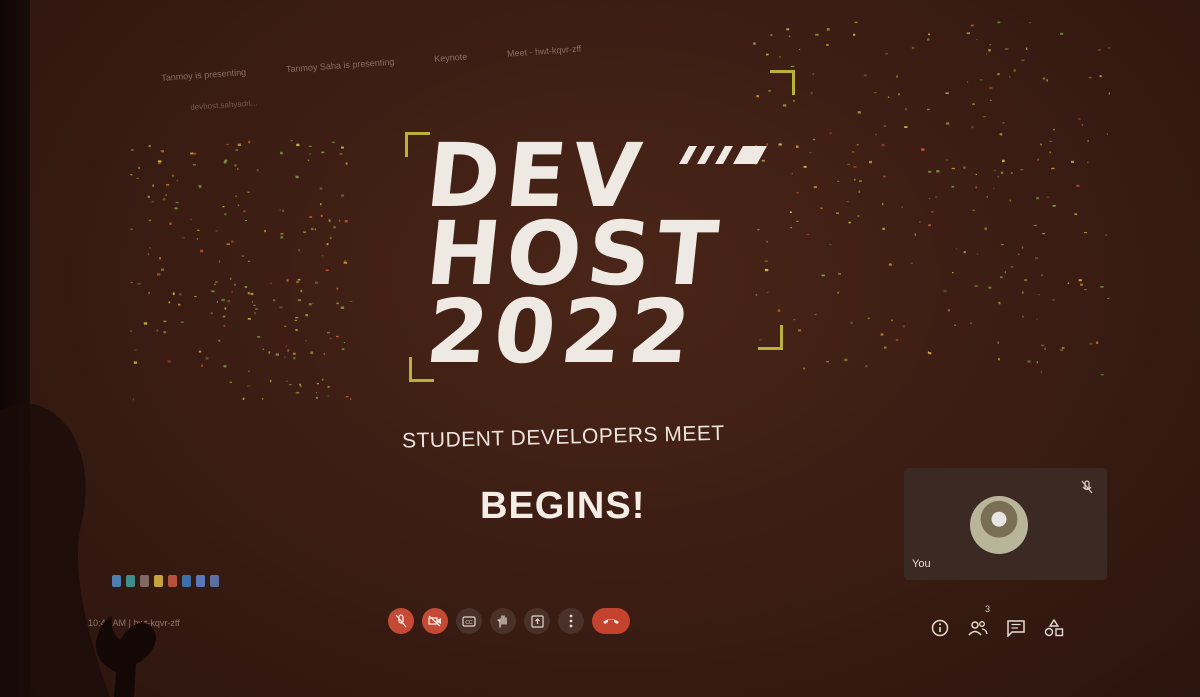 Image resolution: width=1200 pixels, height=697 pixels. Describe the element at coordinates (1087, 489) in the screenshot. I see `mic-muted-icon` at that location.